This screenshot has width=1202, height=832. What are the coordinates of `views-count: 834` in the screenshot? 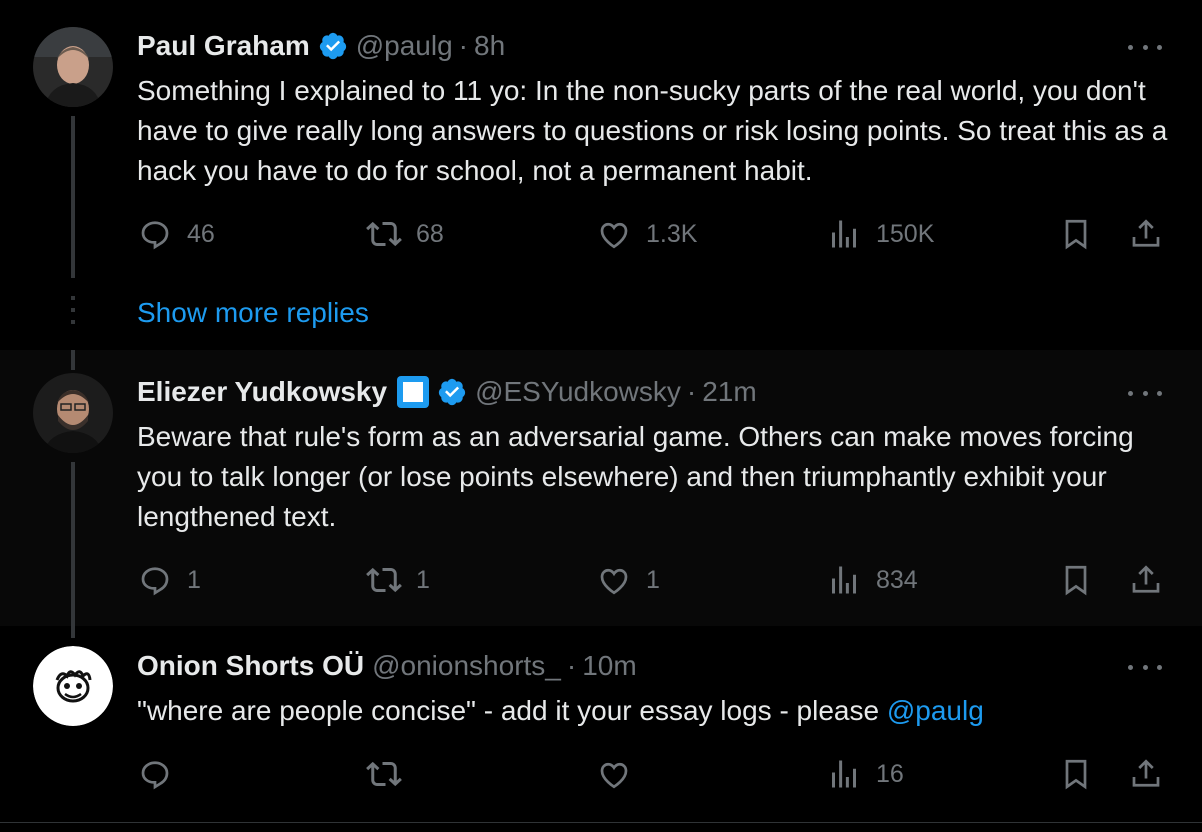 It's located at (897, 579).